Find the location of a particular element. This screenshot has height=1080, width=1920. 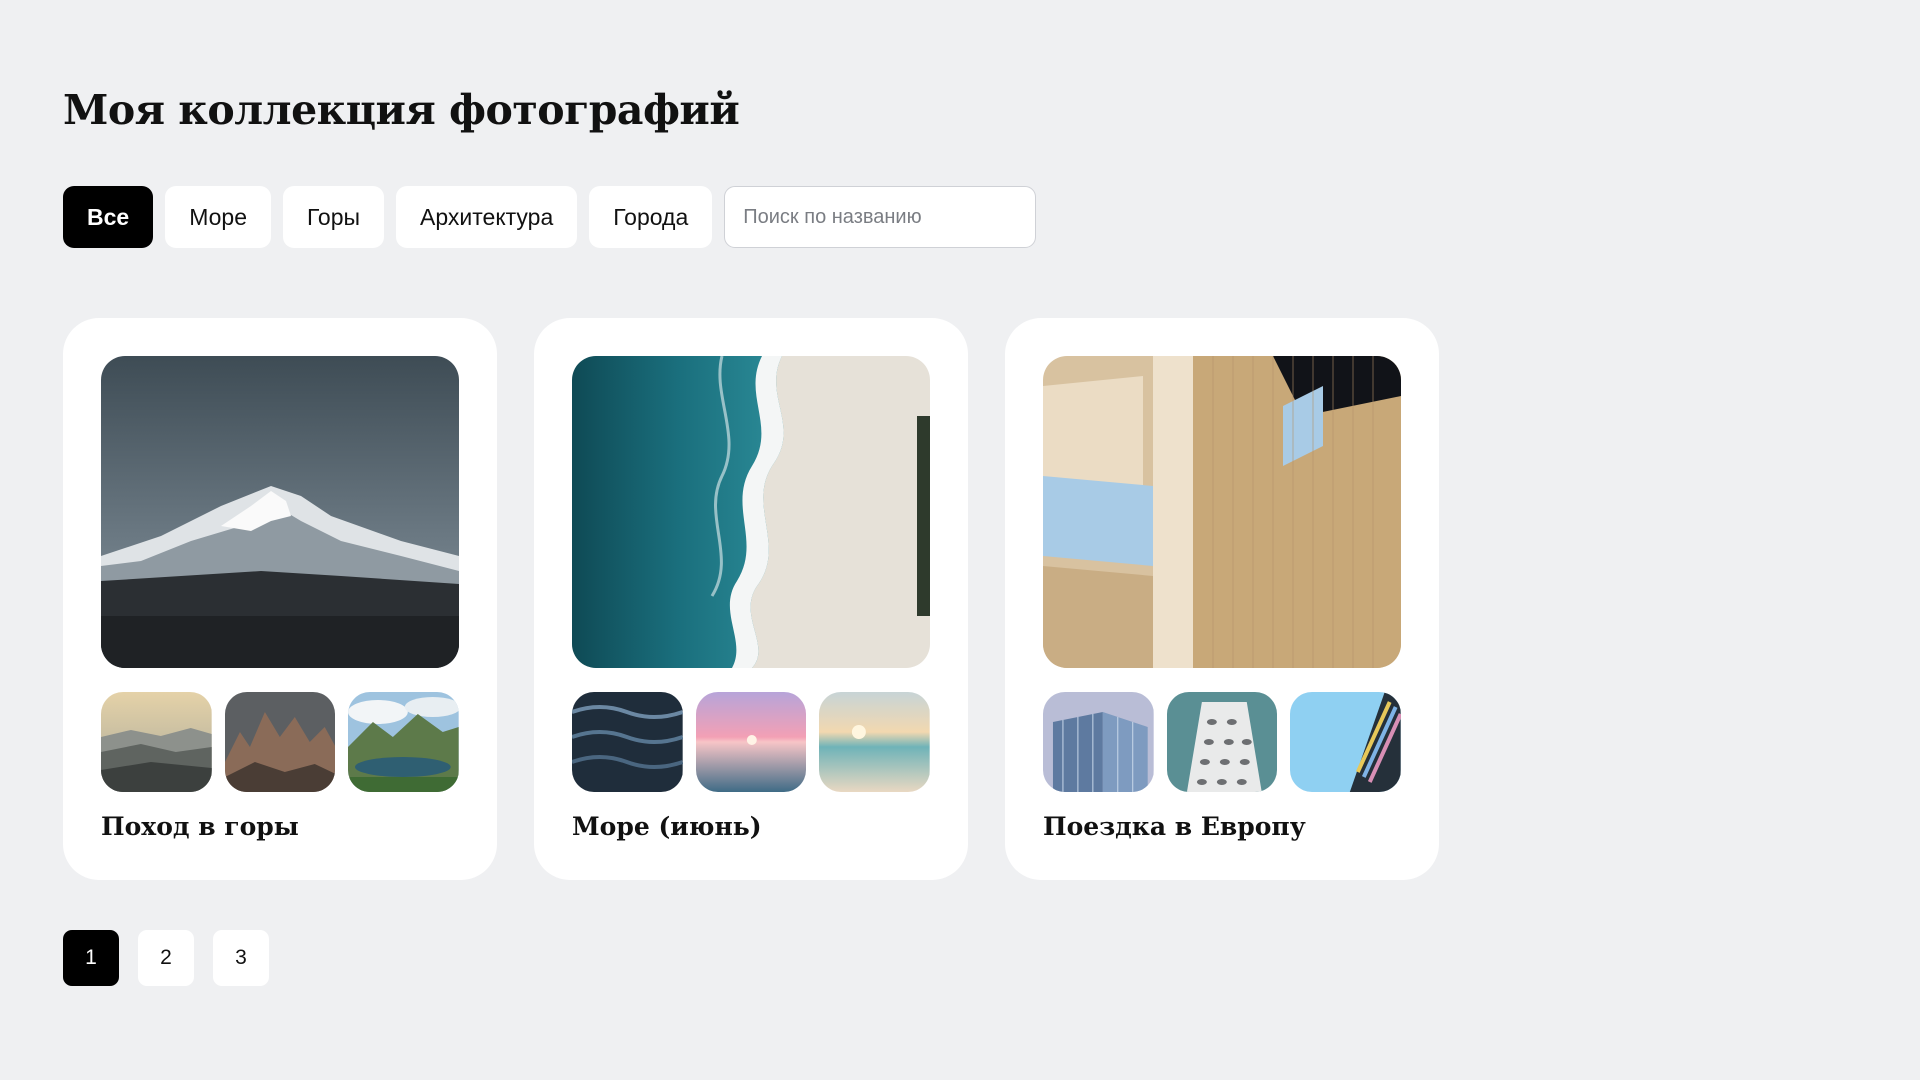

page-title: Моя коллекция фотографий is located at coordinates (401, 110).